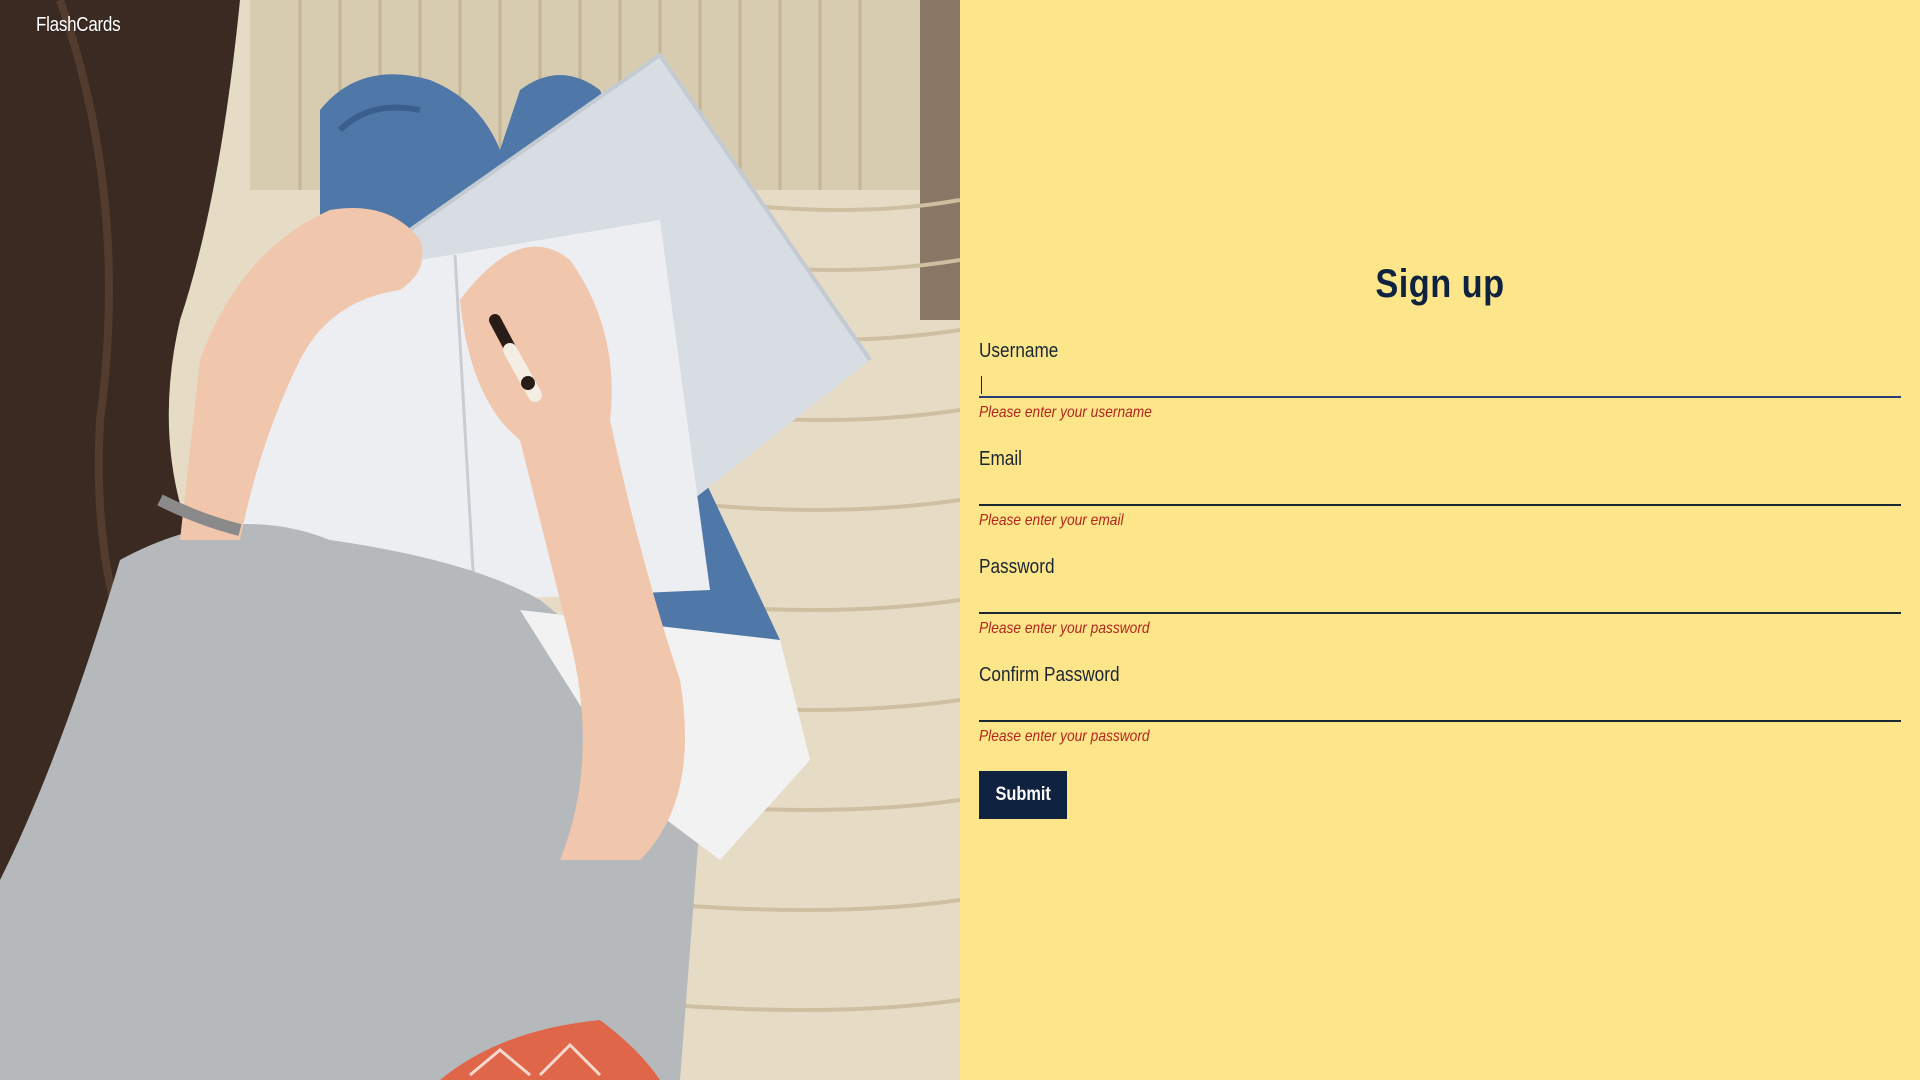  I want to click on page-title: Sign up, so click(1440, 284).